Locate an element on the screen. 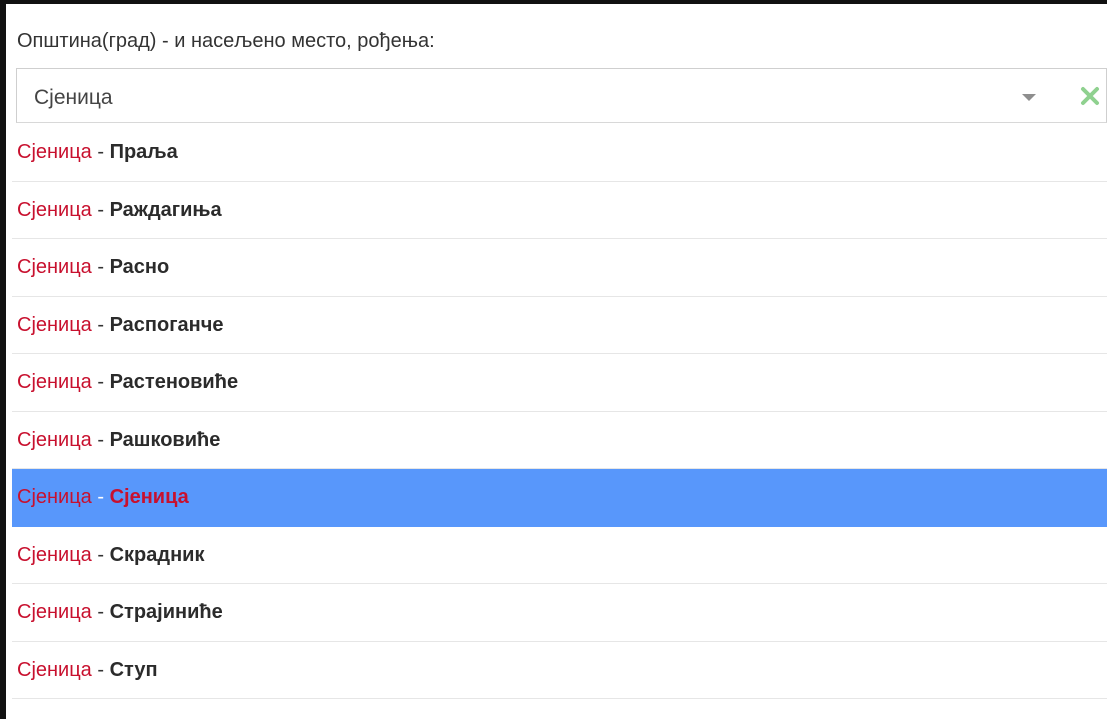 This screenshot has height=719, width=1107. option-place: Скрадник is located at coordinates (157, 554).